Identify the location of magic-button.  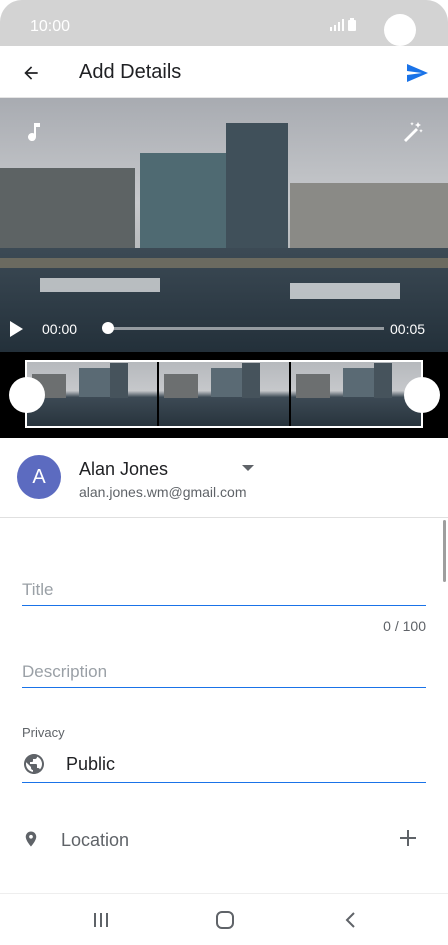
(412, 134).